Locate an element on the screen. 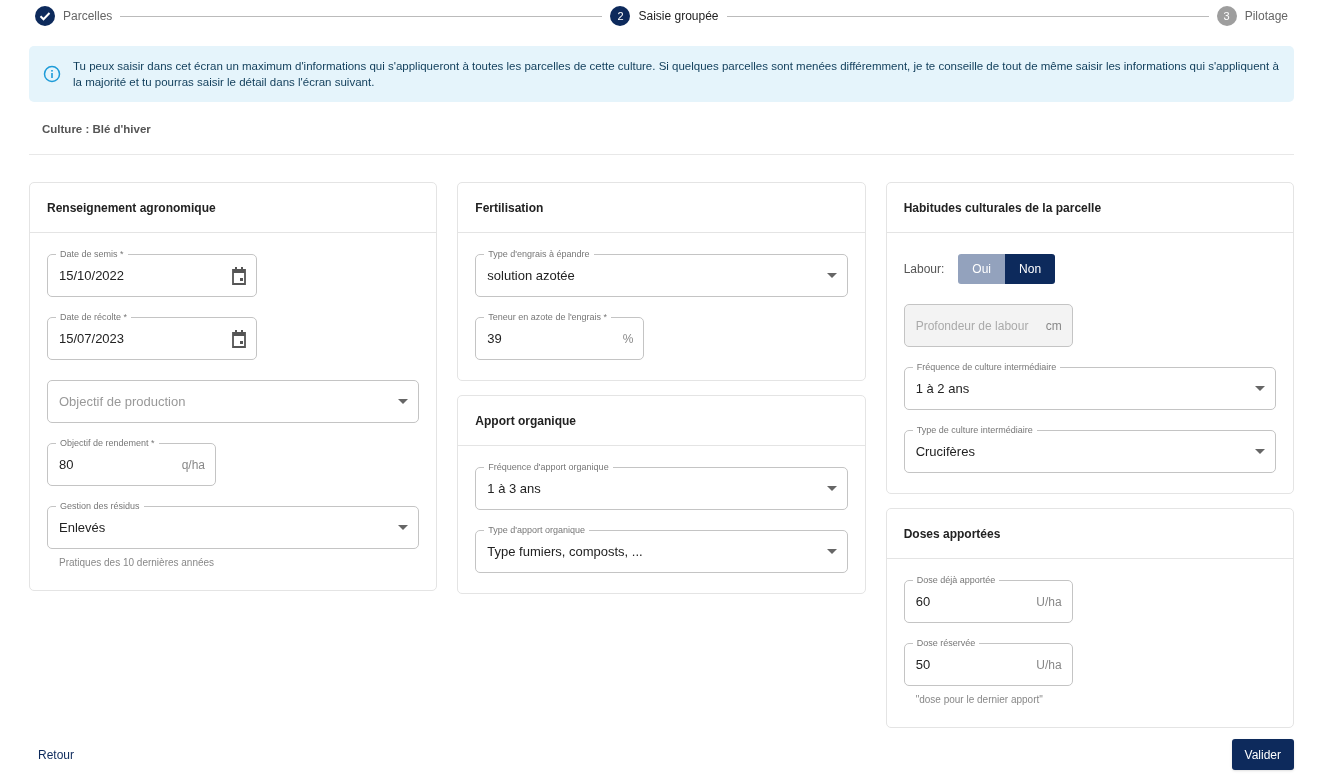 Image resolution: width=1323 pixels, height=784 pixels. field-label: Type de culture intermédiaire is located at coordinates (974, 430).